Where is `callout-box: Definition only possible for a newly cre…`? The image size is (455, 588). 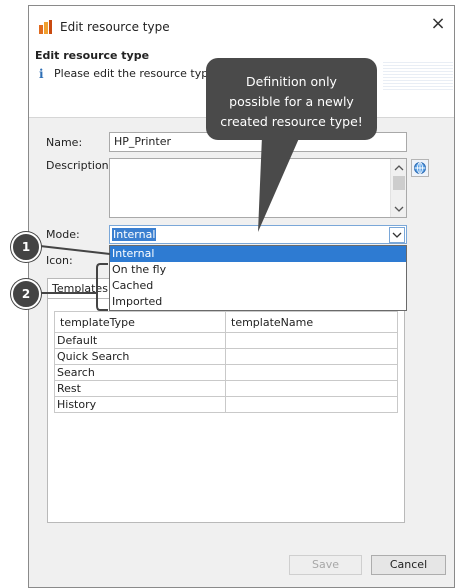 callout-box: Definition only possible for a newly cre… is located at coordinates (291, 99).